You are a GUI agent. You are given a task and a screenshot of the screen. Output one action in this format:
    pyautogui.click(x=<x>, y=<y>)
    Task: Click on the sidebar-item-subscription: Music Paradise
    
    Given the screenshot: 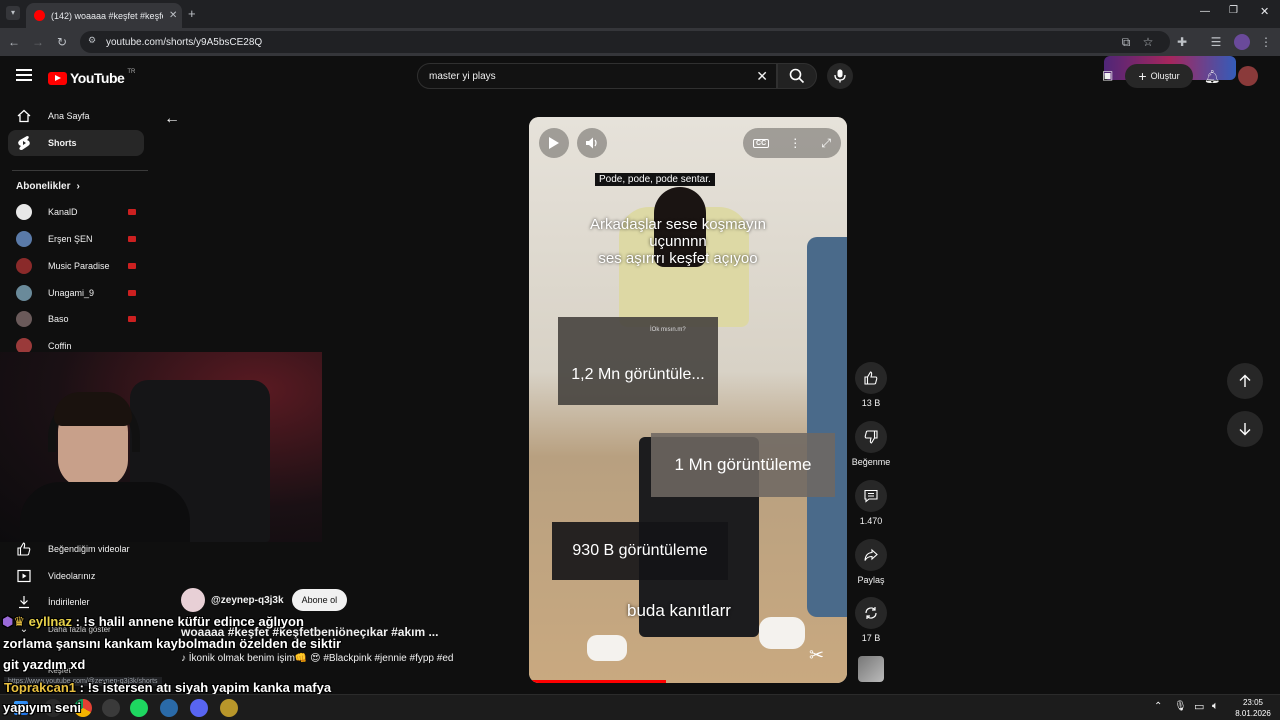 What is the action you would take?
    pyautogui.click(x=78, y=266)
    